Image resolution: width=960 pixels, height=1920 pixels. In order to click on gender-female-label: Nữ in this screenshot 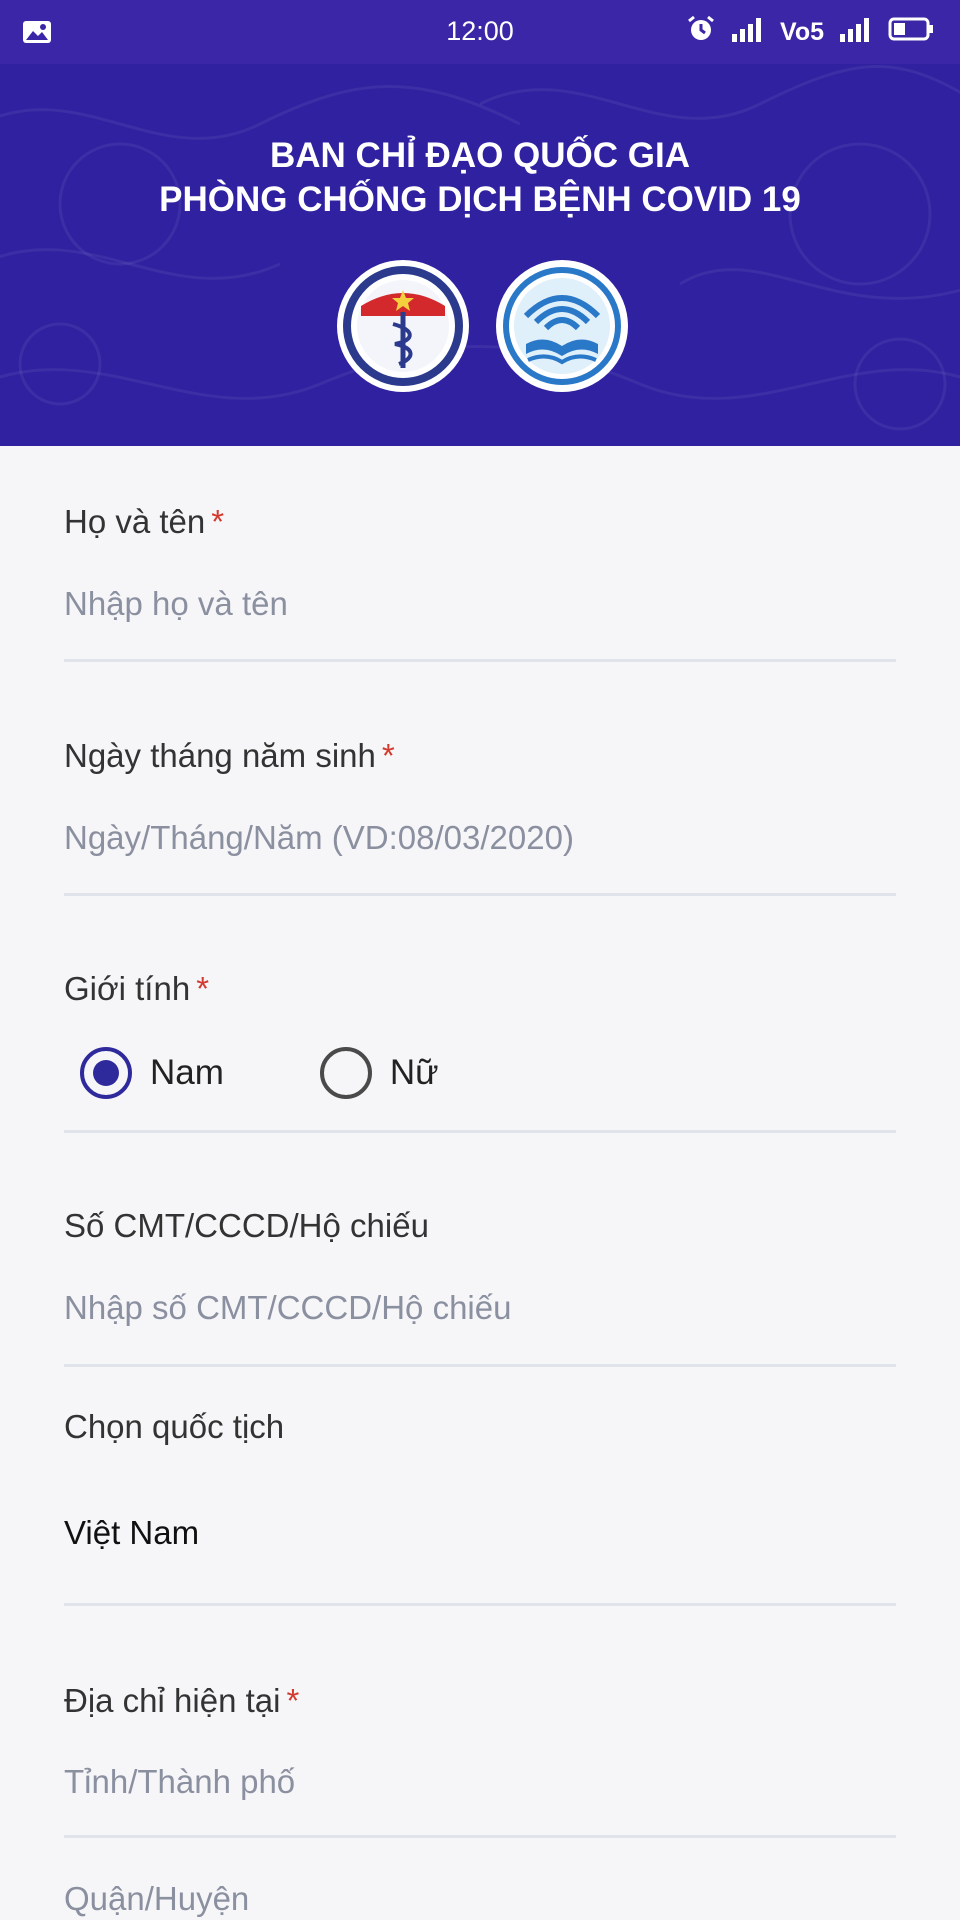, I will do `click(414, 1072)`.